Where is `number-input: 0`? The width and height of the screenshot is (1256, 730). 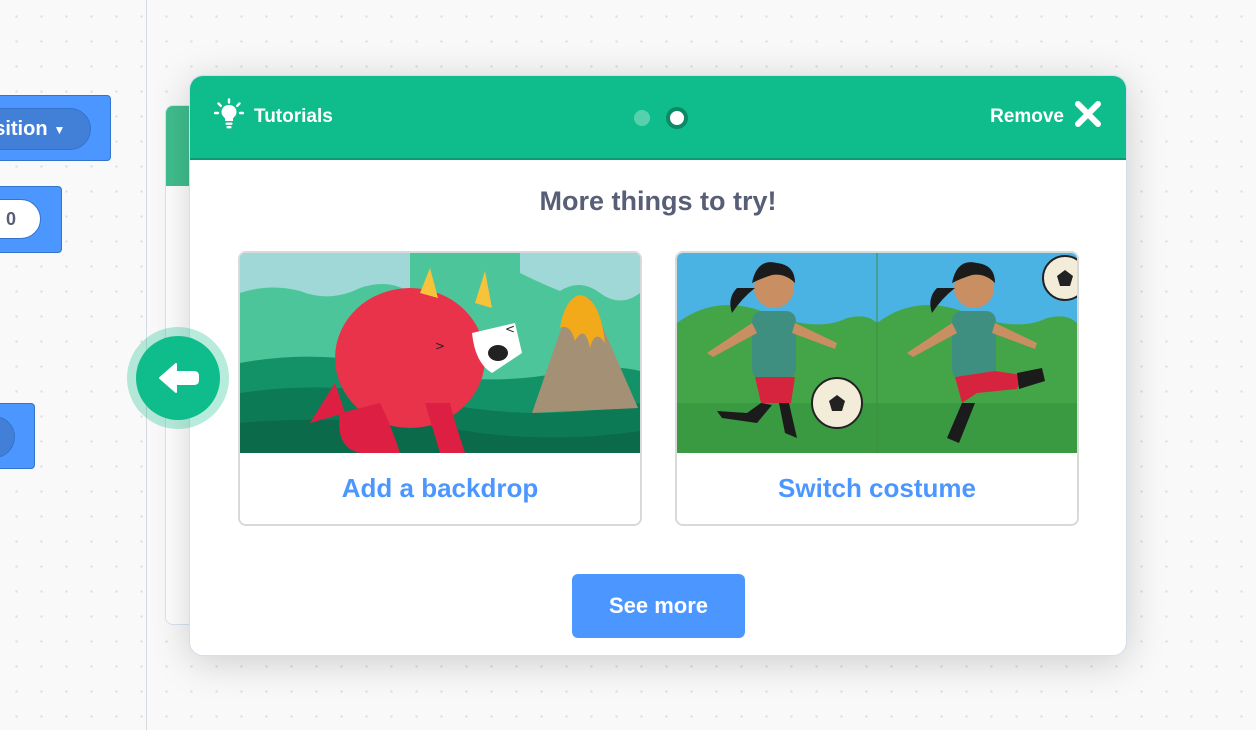 number-input: 0 is located at coordinates (20, 219).